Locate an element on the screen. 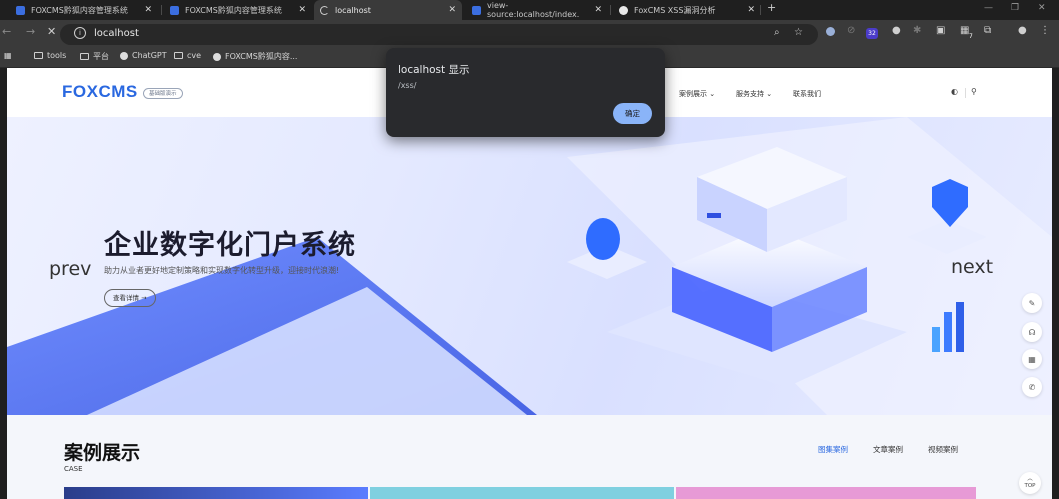 The image size is (1059, 499). view-details-button: 查看详情 → is located at coordinates (130, 298).